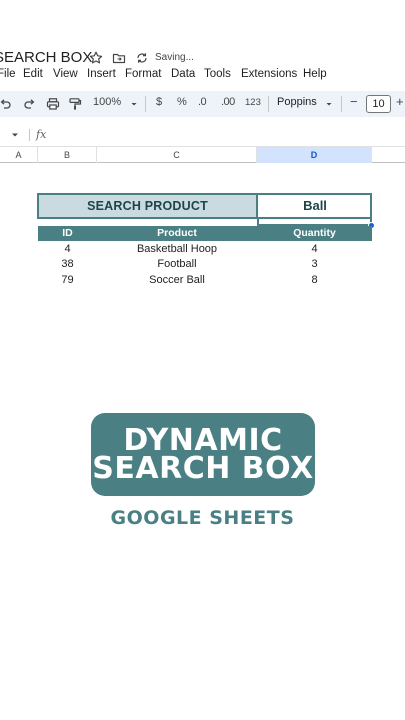 The image size is (405, 720). Describe the element at coordinates (67, 155) in the screenshot. I see `column-header-b: B` at that location.